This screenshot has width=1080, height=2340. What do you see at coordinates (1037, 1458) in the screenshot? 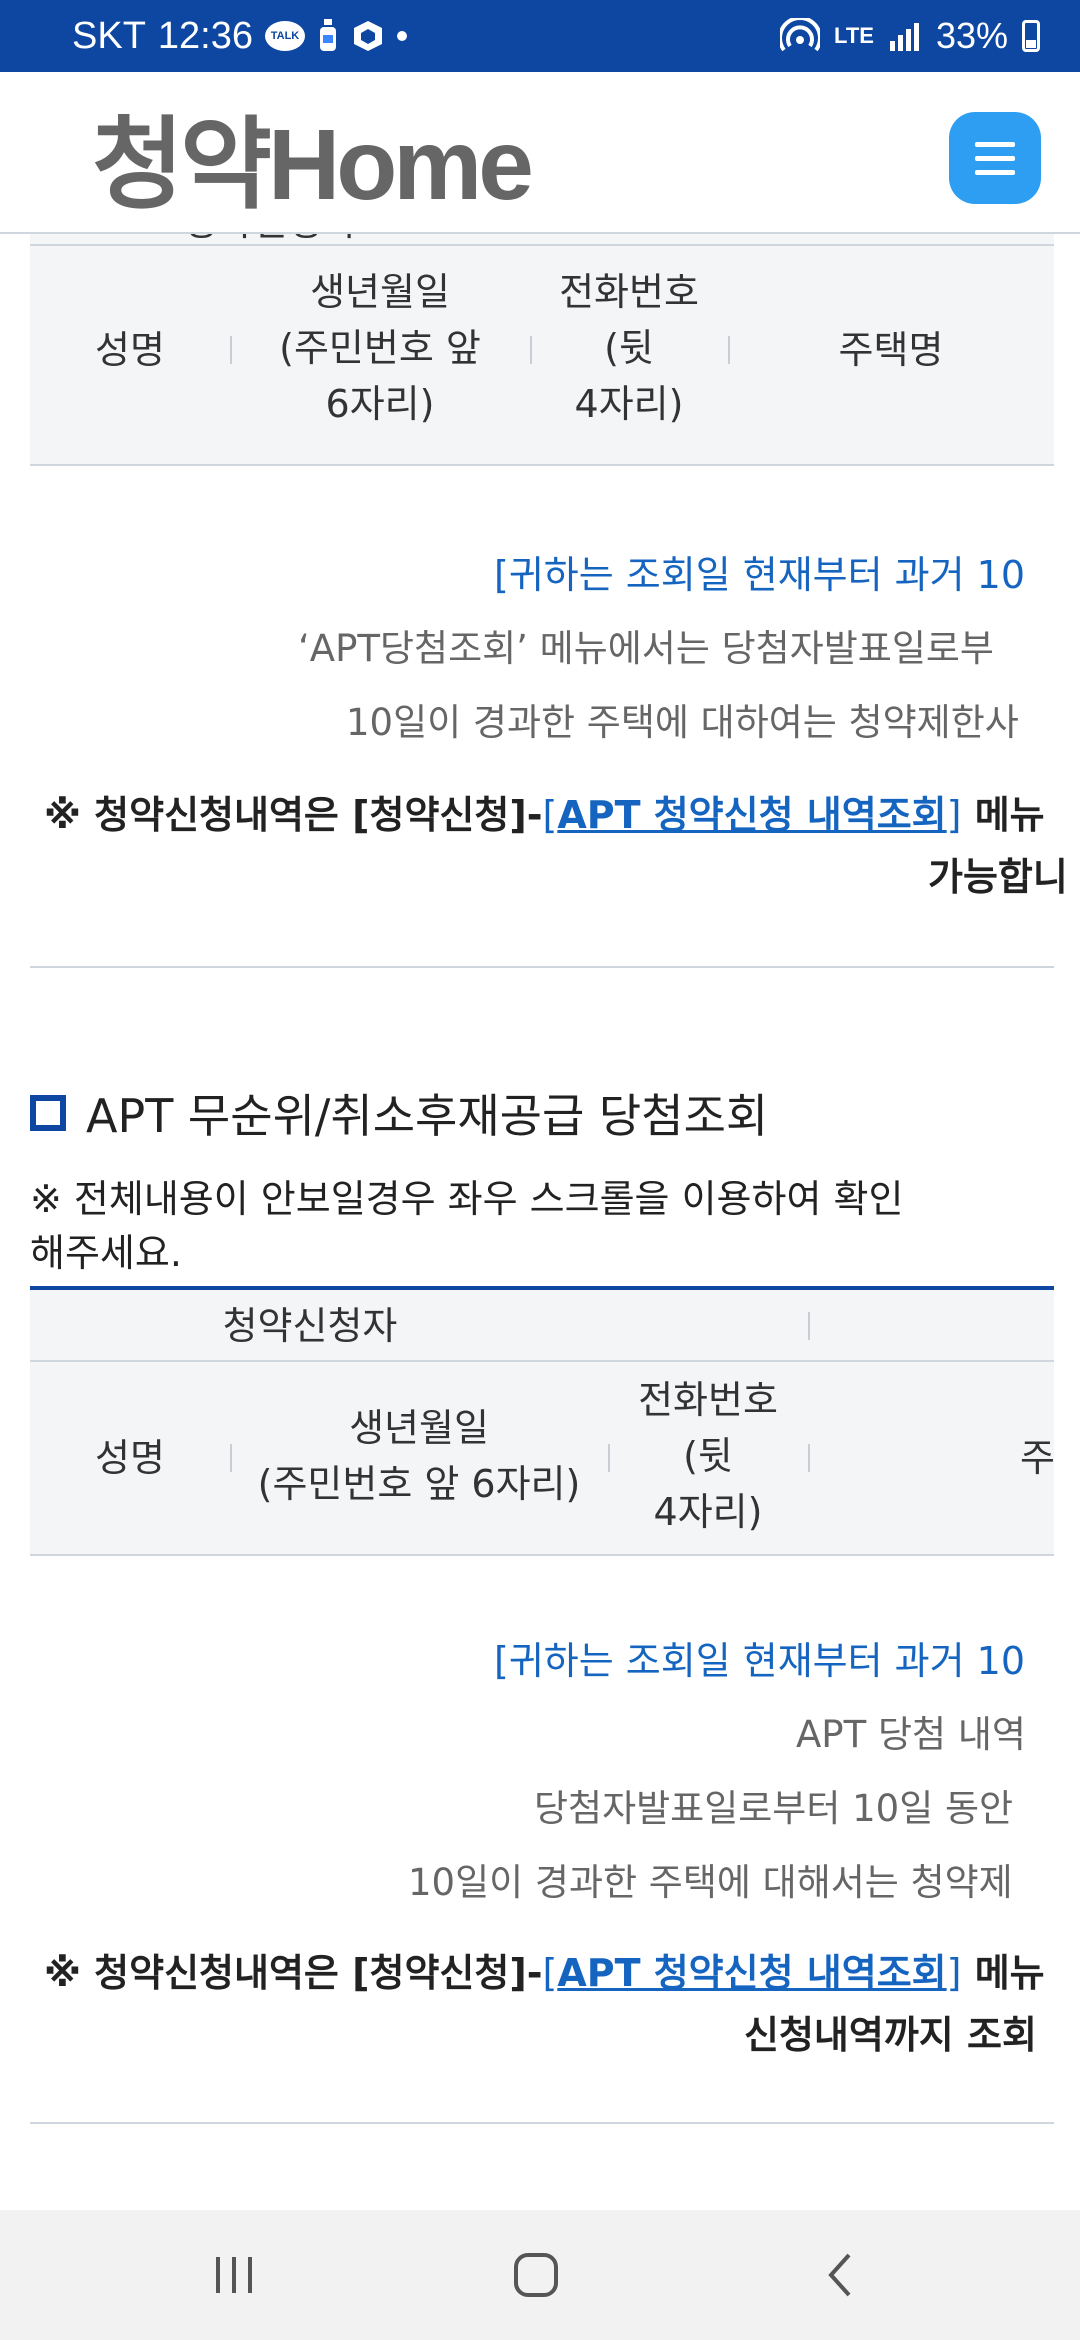
I see `column-house-name: 주` at bounding box center [1037, 1458].